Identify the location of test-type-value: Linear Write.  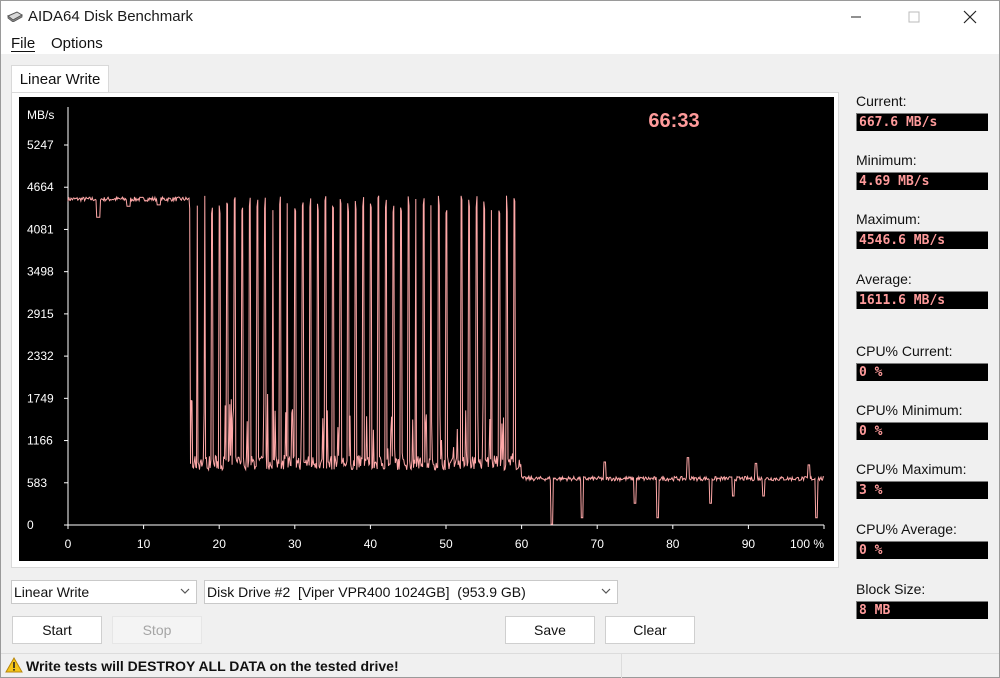
(52, 592).